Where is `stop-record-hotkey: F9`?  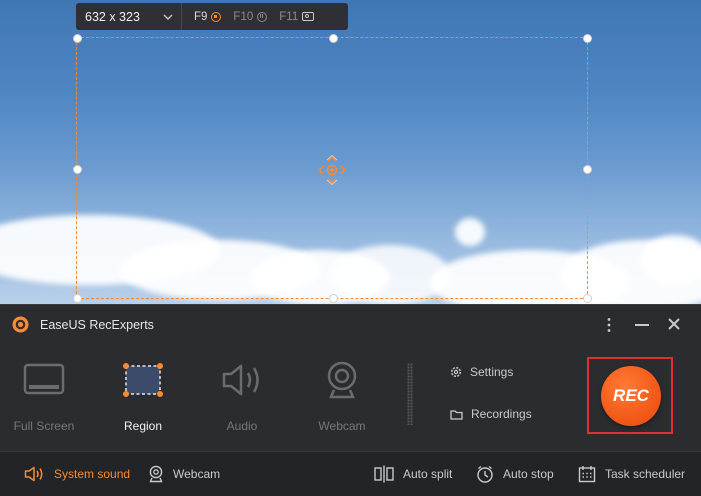
stop-record-hotkey: F9 is located at coordinates (208, 16).